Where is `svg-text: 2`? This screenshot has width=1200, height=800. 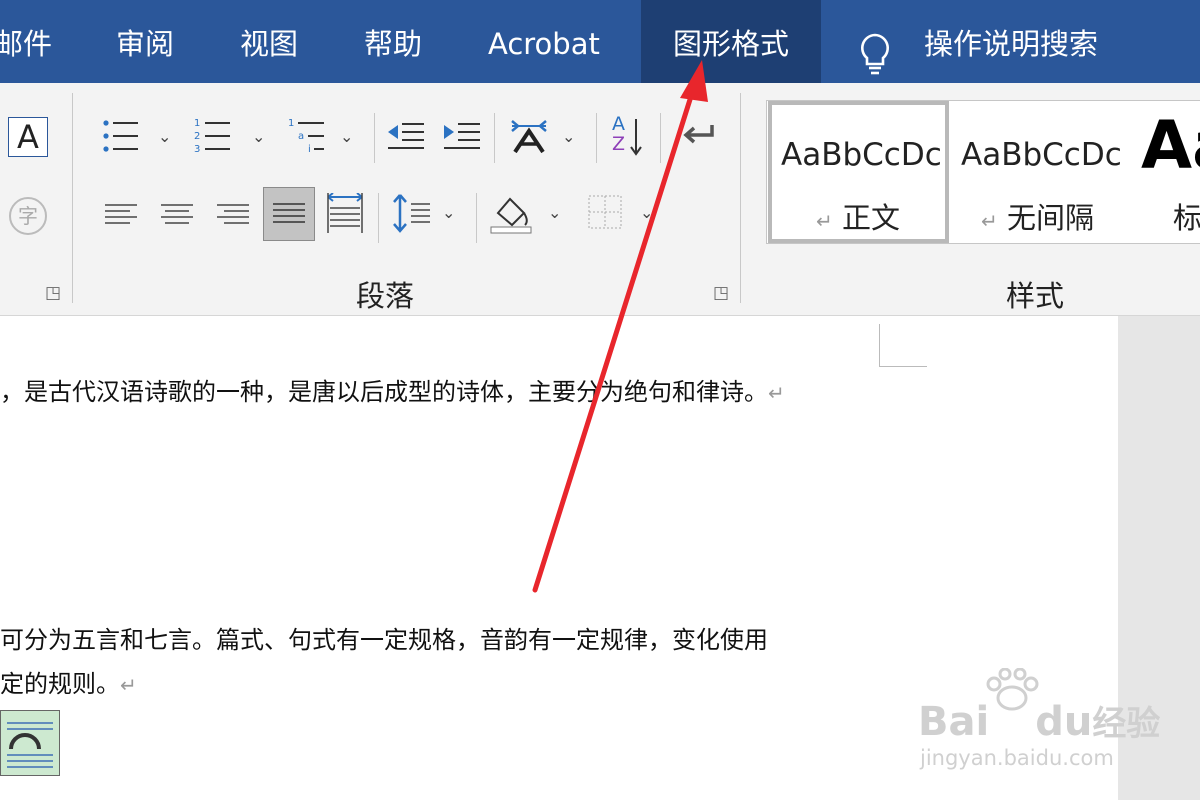 svg-text: 2 is located at coordinates (197, 136).